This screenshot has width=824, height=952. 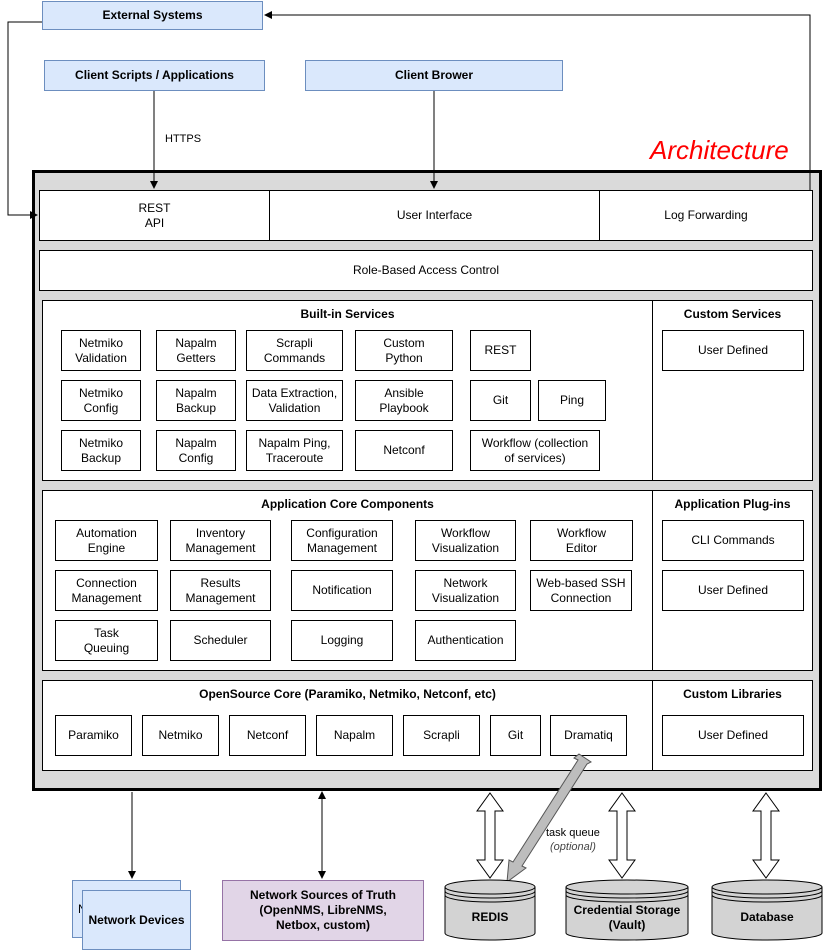 I want to click on optional-label: (optional), so click(x=573, y=847).